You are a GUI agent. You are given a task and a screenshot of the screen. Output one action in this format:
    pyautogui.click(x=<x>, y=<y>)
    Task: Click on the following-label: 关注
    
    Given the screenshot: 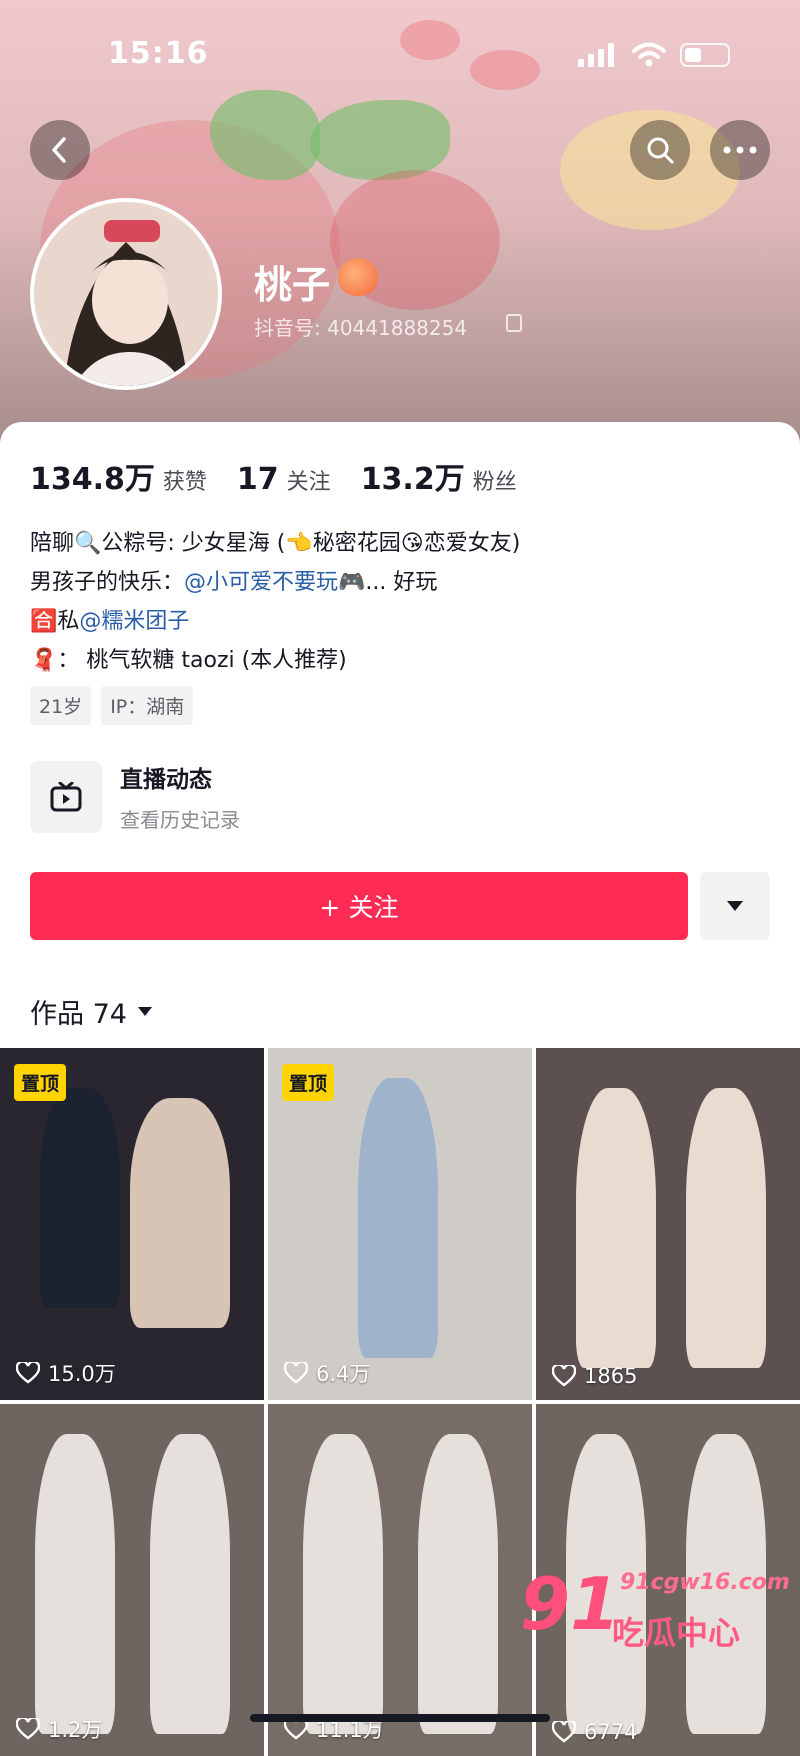 What is the action you would take?
    pyautogui.click(x=308, y=482)
    